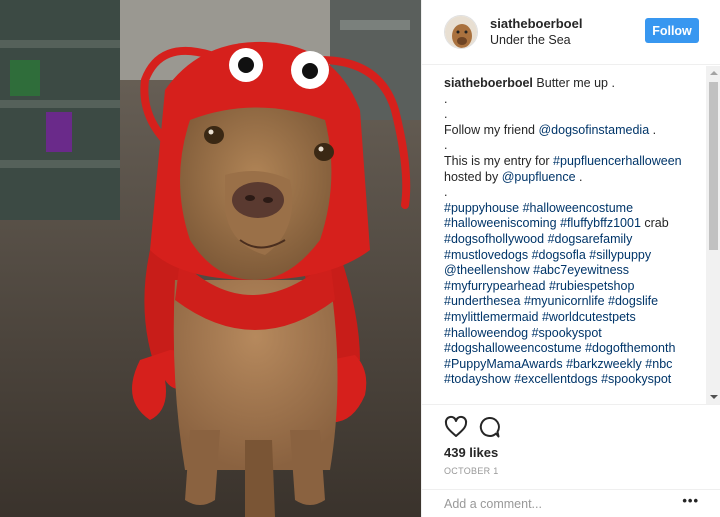  What do you see at coordinates (486, 255) in the screenshot?
I see `hashtag-link: #mustlovedogs` at bounding box center [486, 255].